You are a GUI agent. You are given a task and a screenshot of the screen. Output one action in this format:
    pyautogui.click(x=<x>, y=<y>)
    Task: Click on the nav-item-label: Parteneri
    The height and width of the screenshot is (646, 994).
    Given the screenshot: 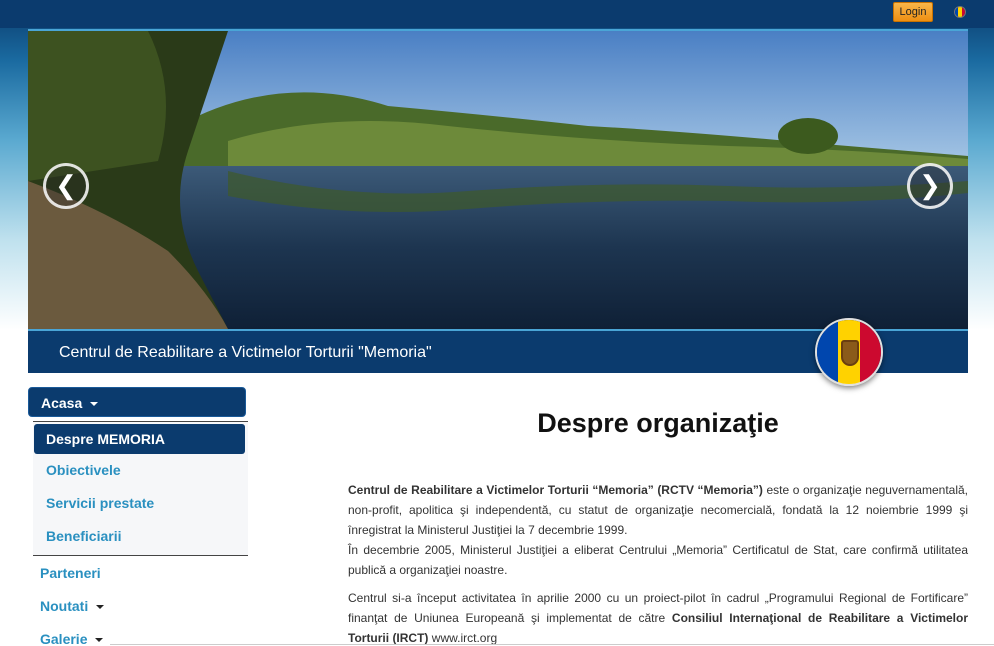 What is the action you would take?
    pyautogui.click(x=70, y=573)
    